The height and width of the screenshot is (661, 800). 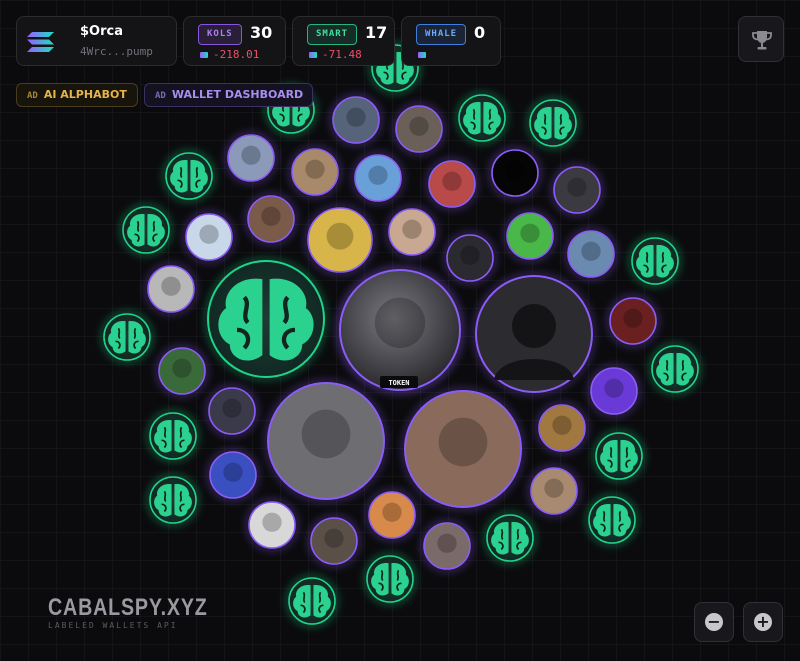 I want to click on stat-card-kols: KOLS 30 -218.01, so click(x=234, y=41).